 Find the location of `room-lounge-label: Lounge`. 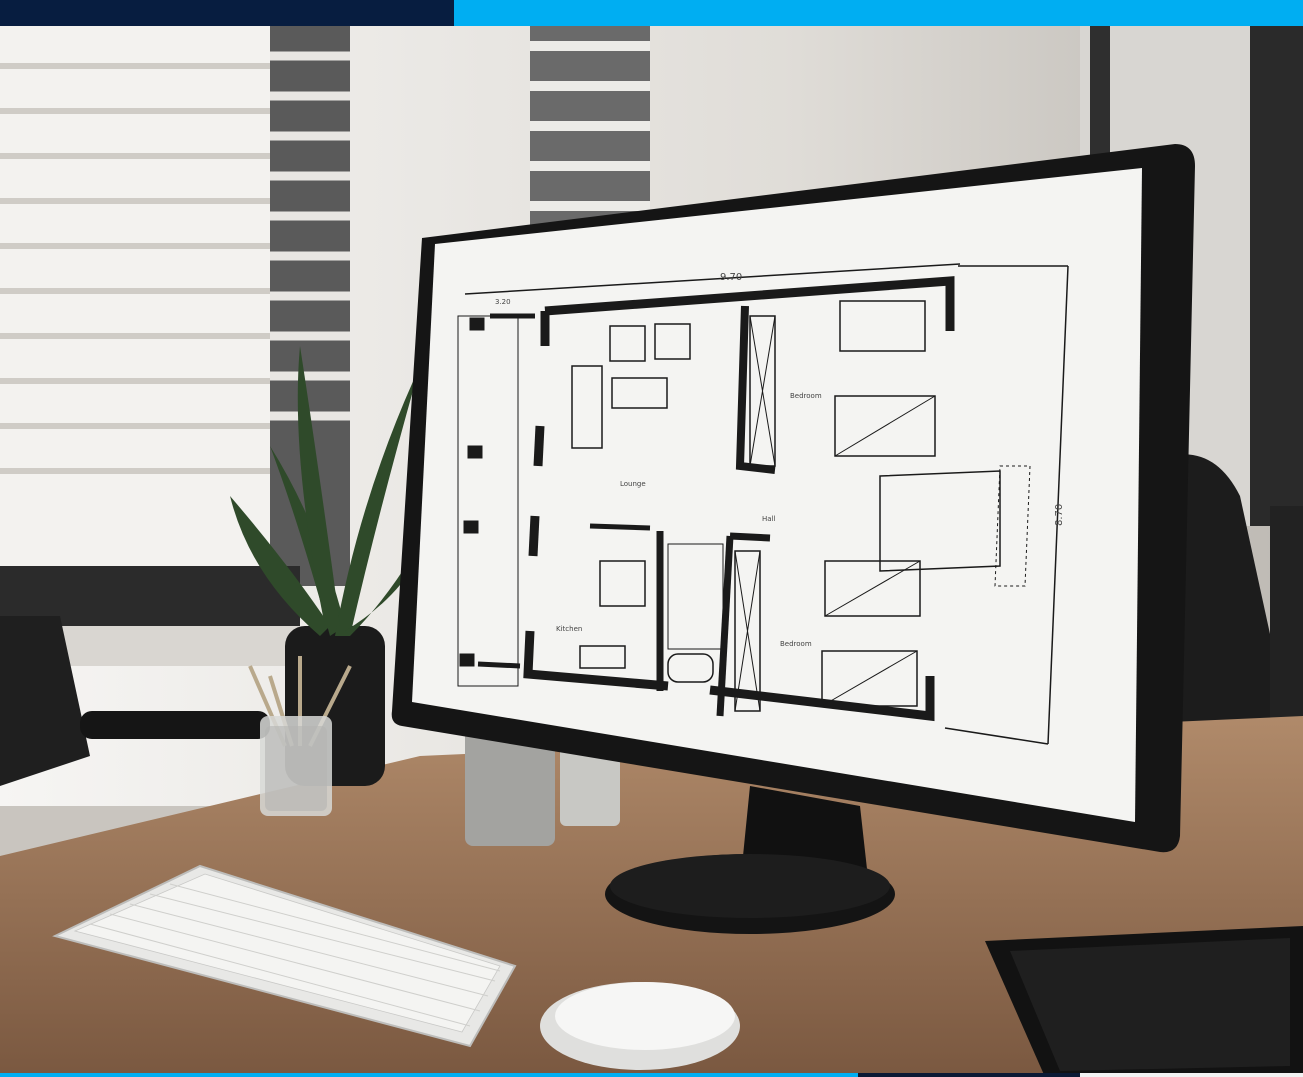

room-lounge-label: Lounge is located at coordinates (633, 484).